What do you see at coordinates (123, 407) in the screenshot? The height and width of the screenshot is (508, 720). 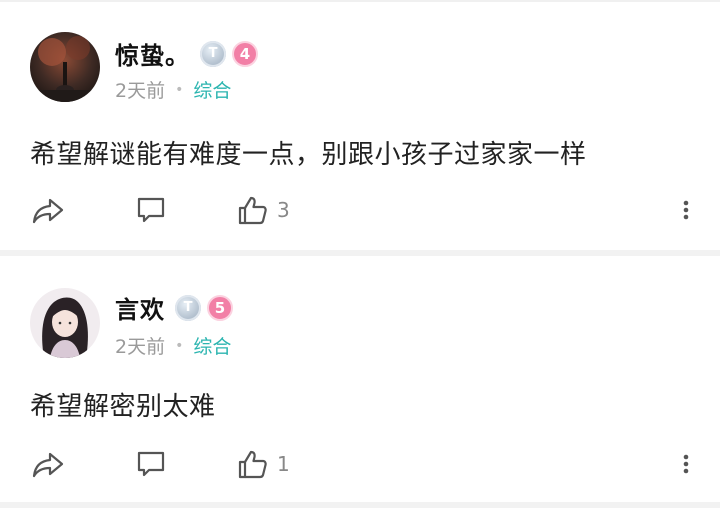 I see `comment-text: 希望解密别太难` at bounding box center [123, 407].